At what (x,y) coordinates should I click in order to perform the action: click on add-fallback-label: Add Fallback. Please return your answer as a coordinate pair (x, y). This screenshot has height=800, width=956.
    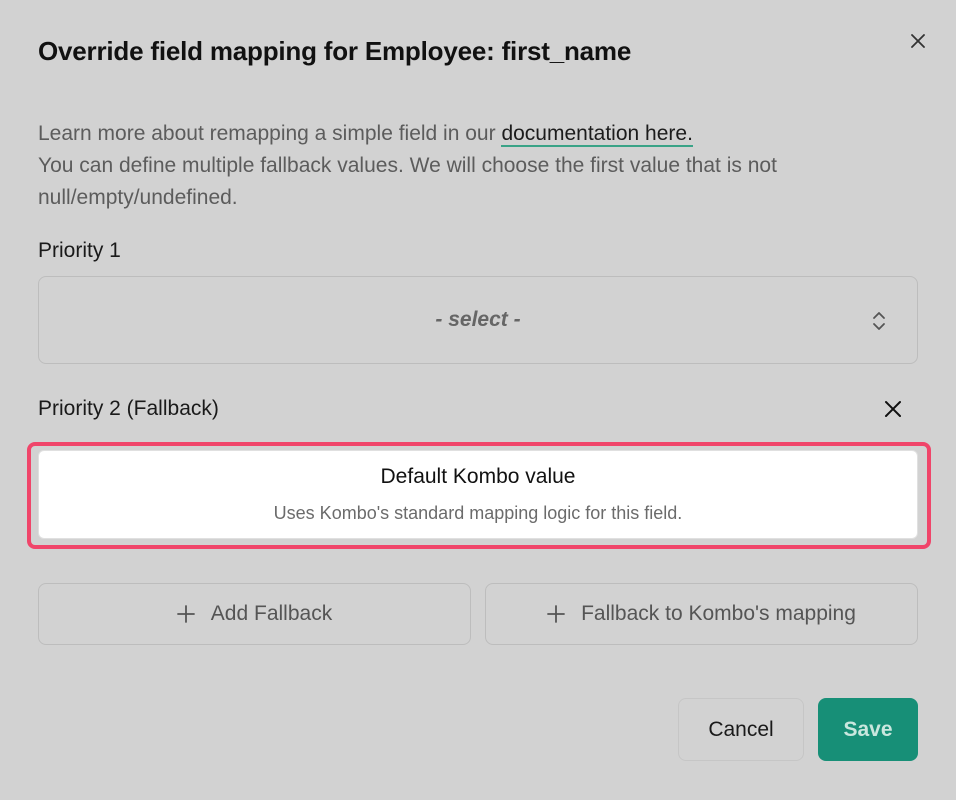
    Looking at the image, I should click on (271, 613).